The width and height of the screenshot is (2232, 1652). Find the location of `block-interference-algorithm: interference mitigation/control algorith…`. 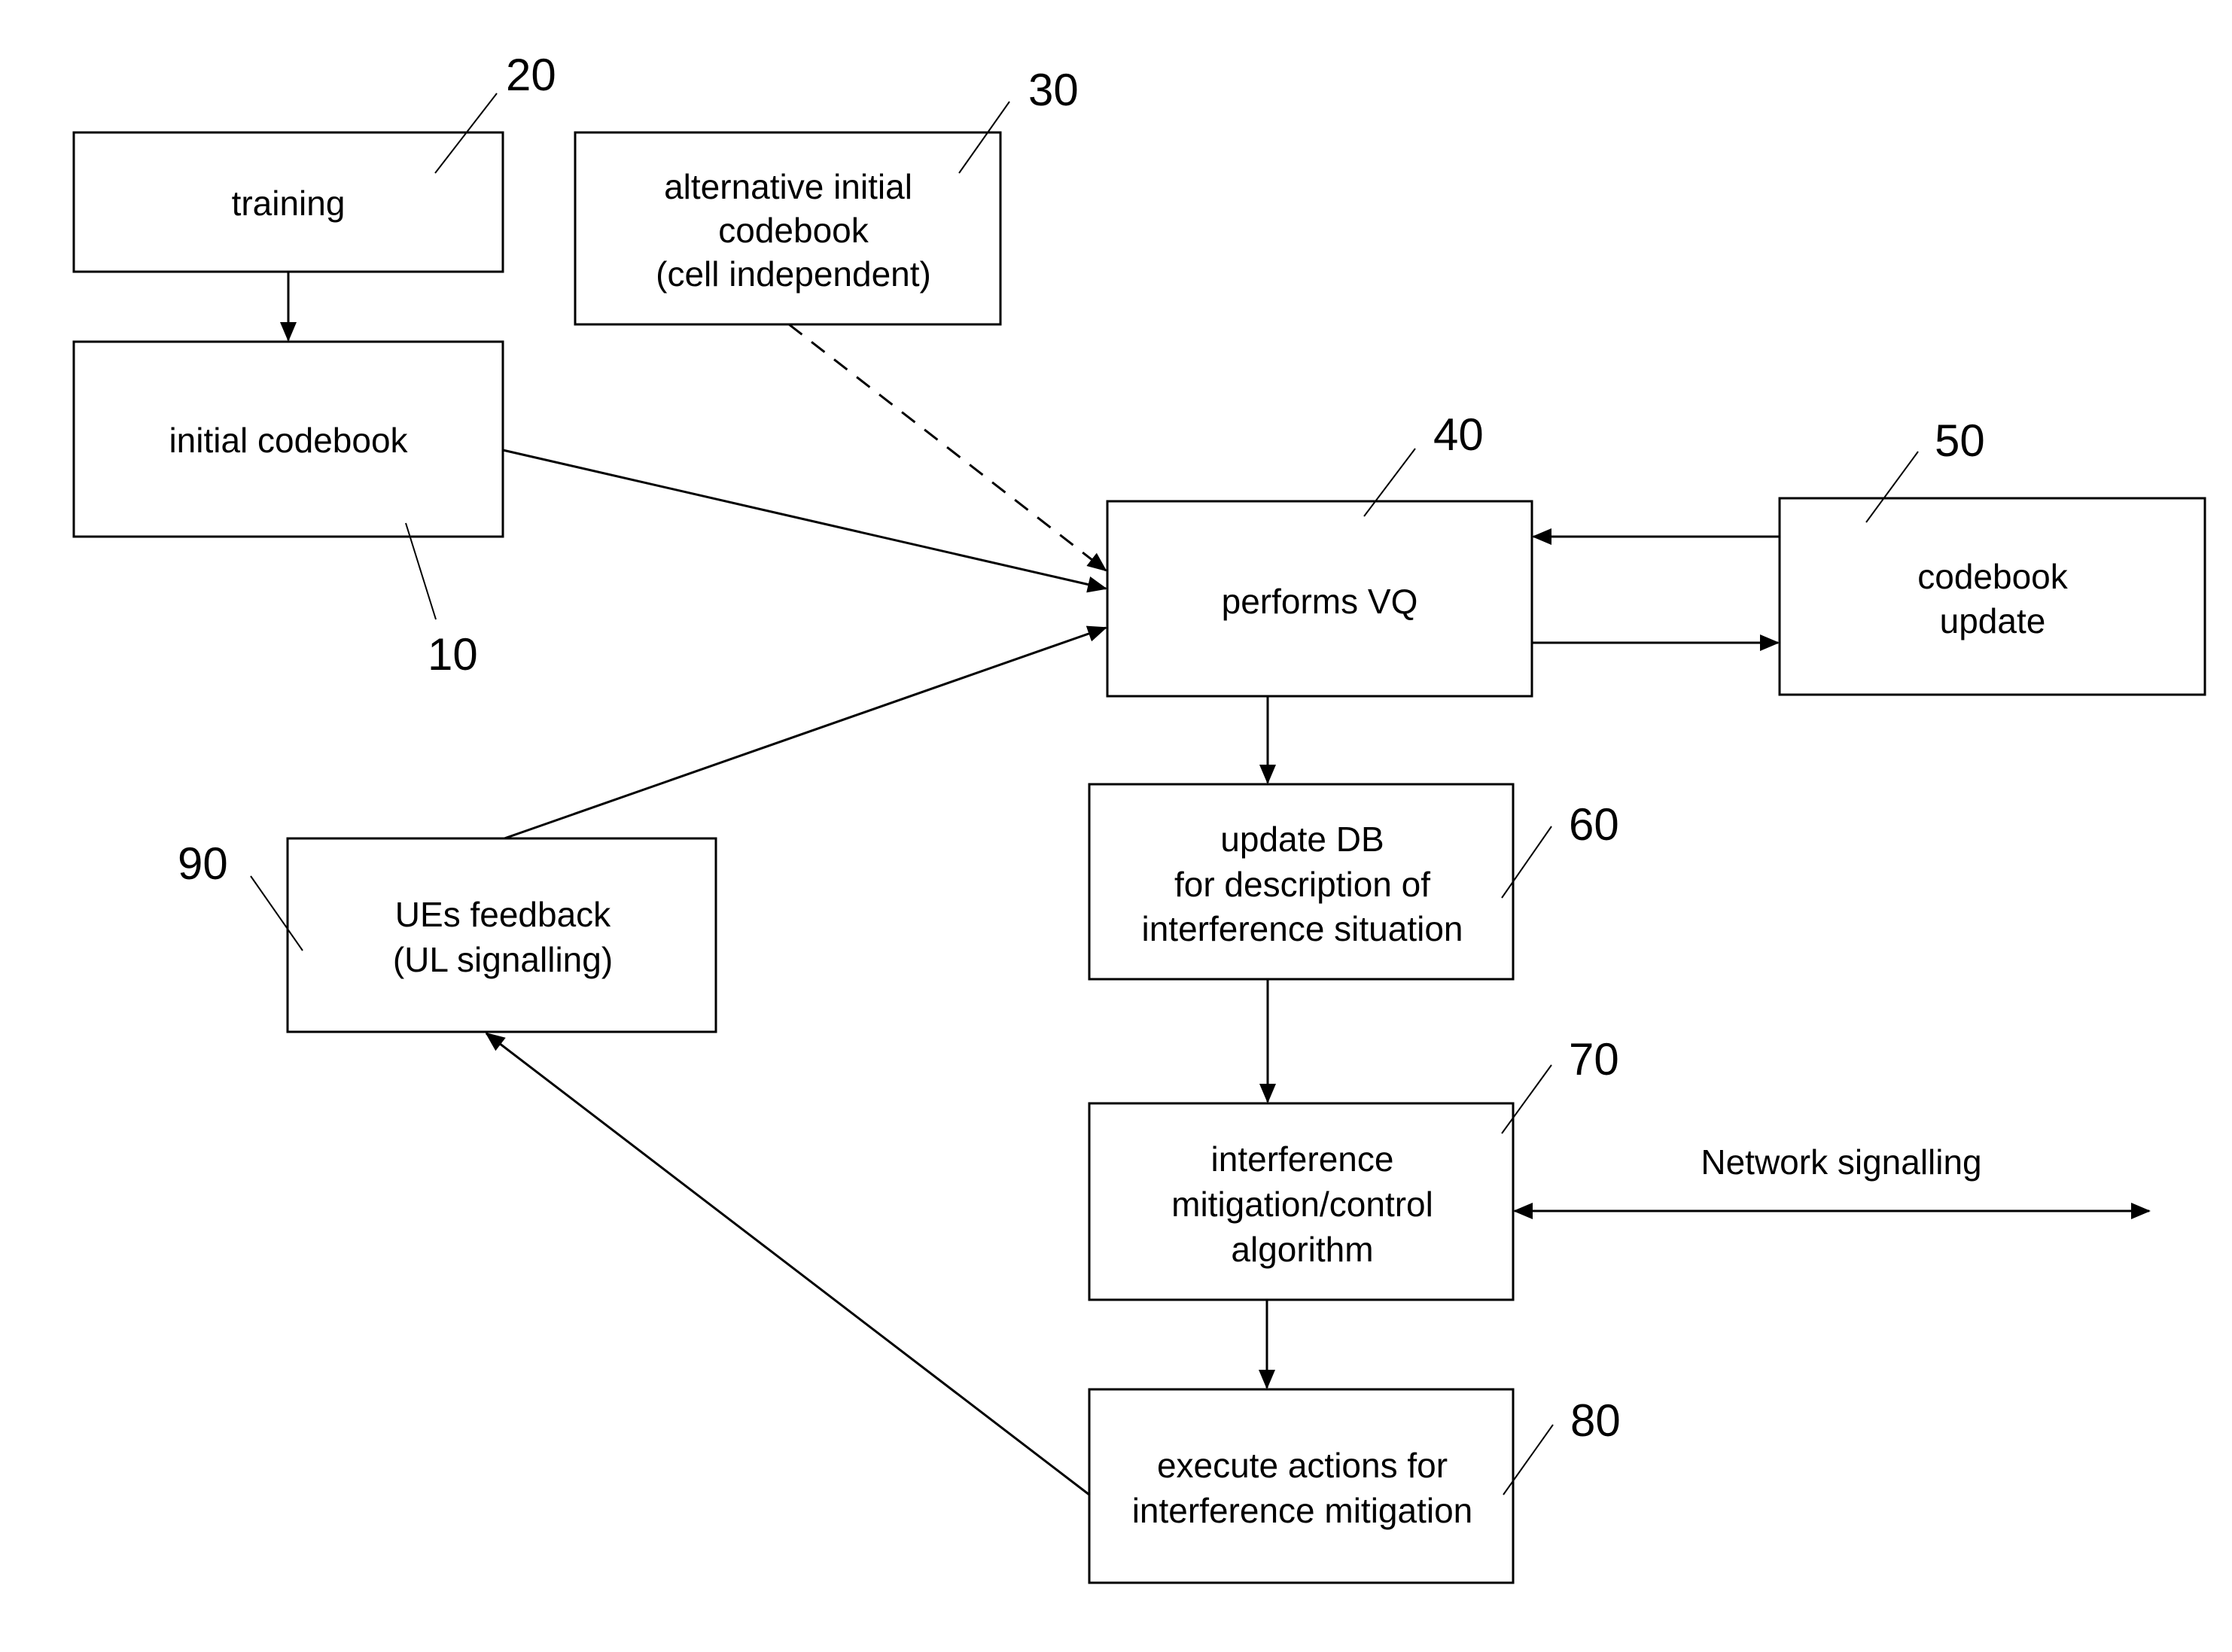

block-interference-algorithm: interference mitigation/control algorith… is located at coordinates (1301, 1202).